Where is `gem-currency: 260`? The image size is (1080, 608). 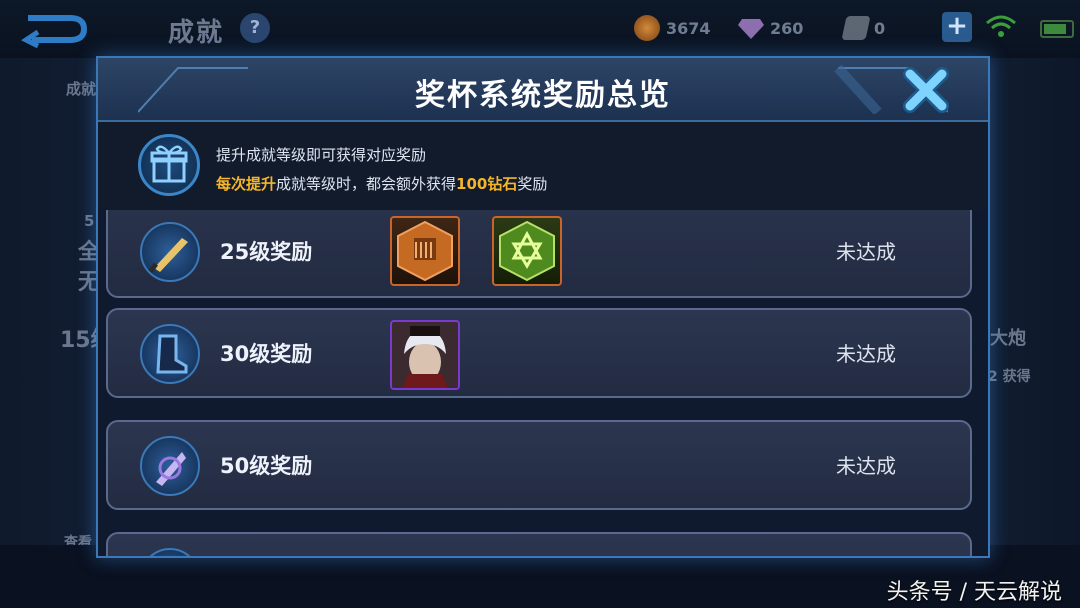
gem-currency: 260 is located at coordinates (770, 28).